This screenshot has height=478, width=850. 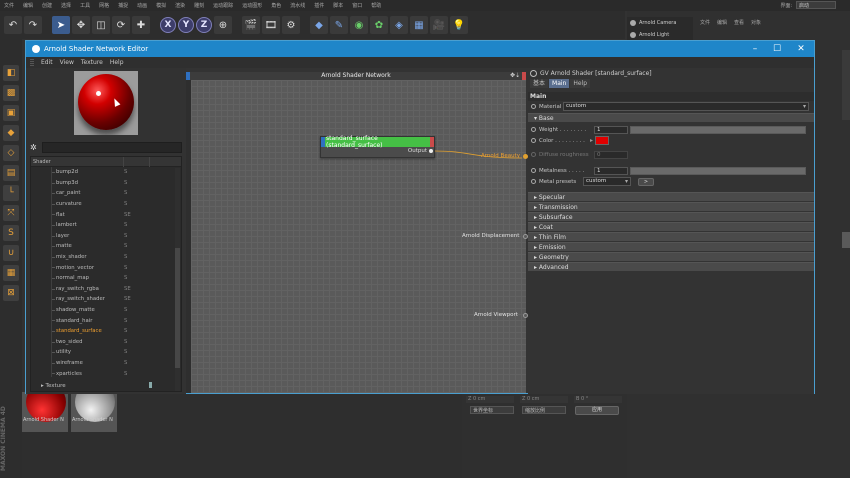 What do you see at coordinates (611, 155) in the screenshot?
I see `diffuse-field: 0` at bounding box center [611, 155].